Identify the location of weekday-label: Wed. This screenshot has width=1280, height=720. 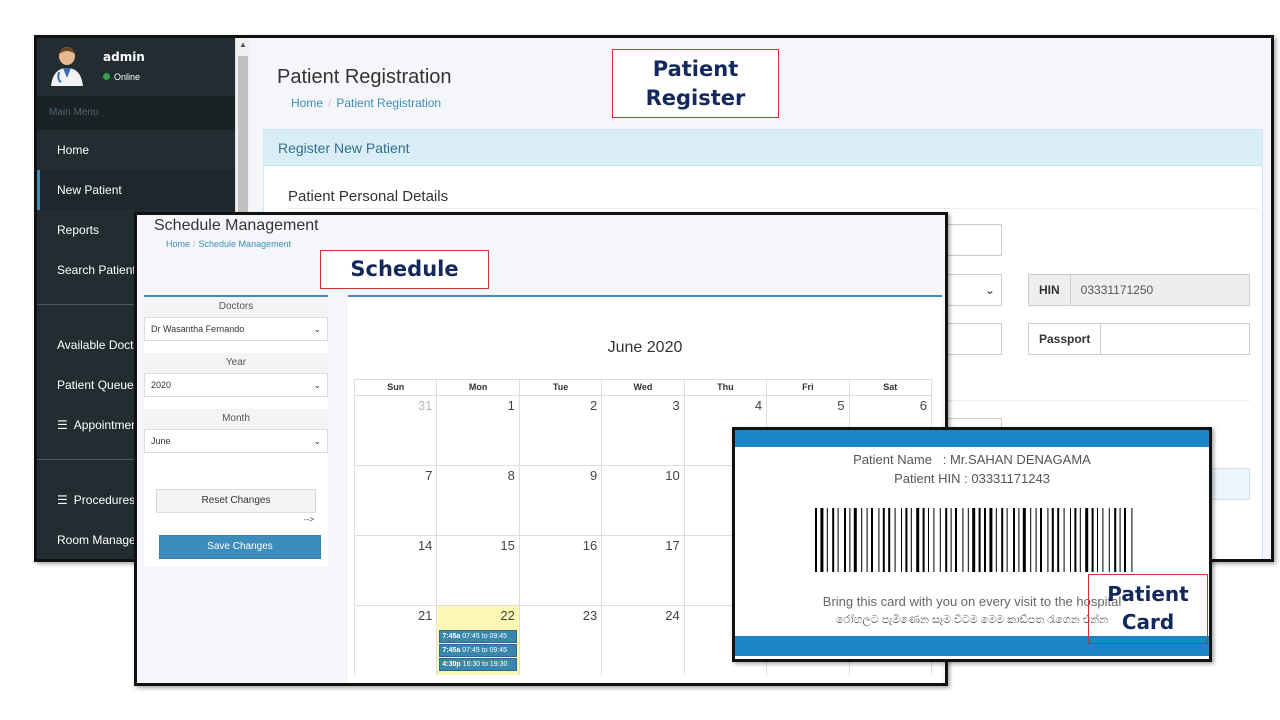
(643, 387).